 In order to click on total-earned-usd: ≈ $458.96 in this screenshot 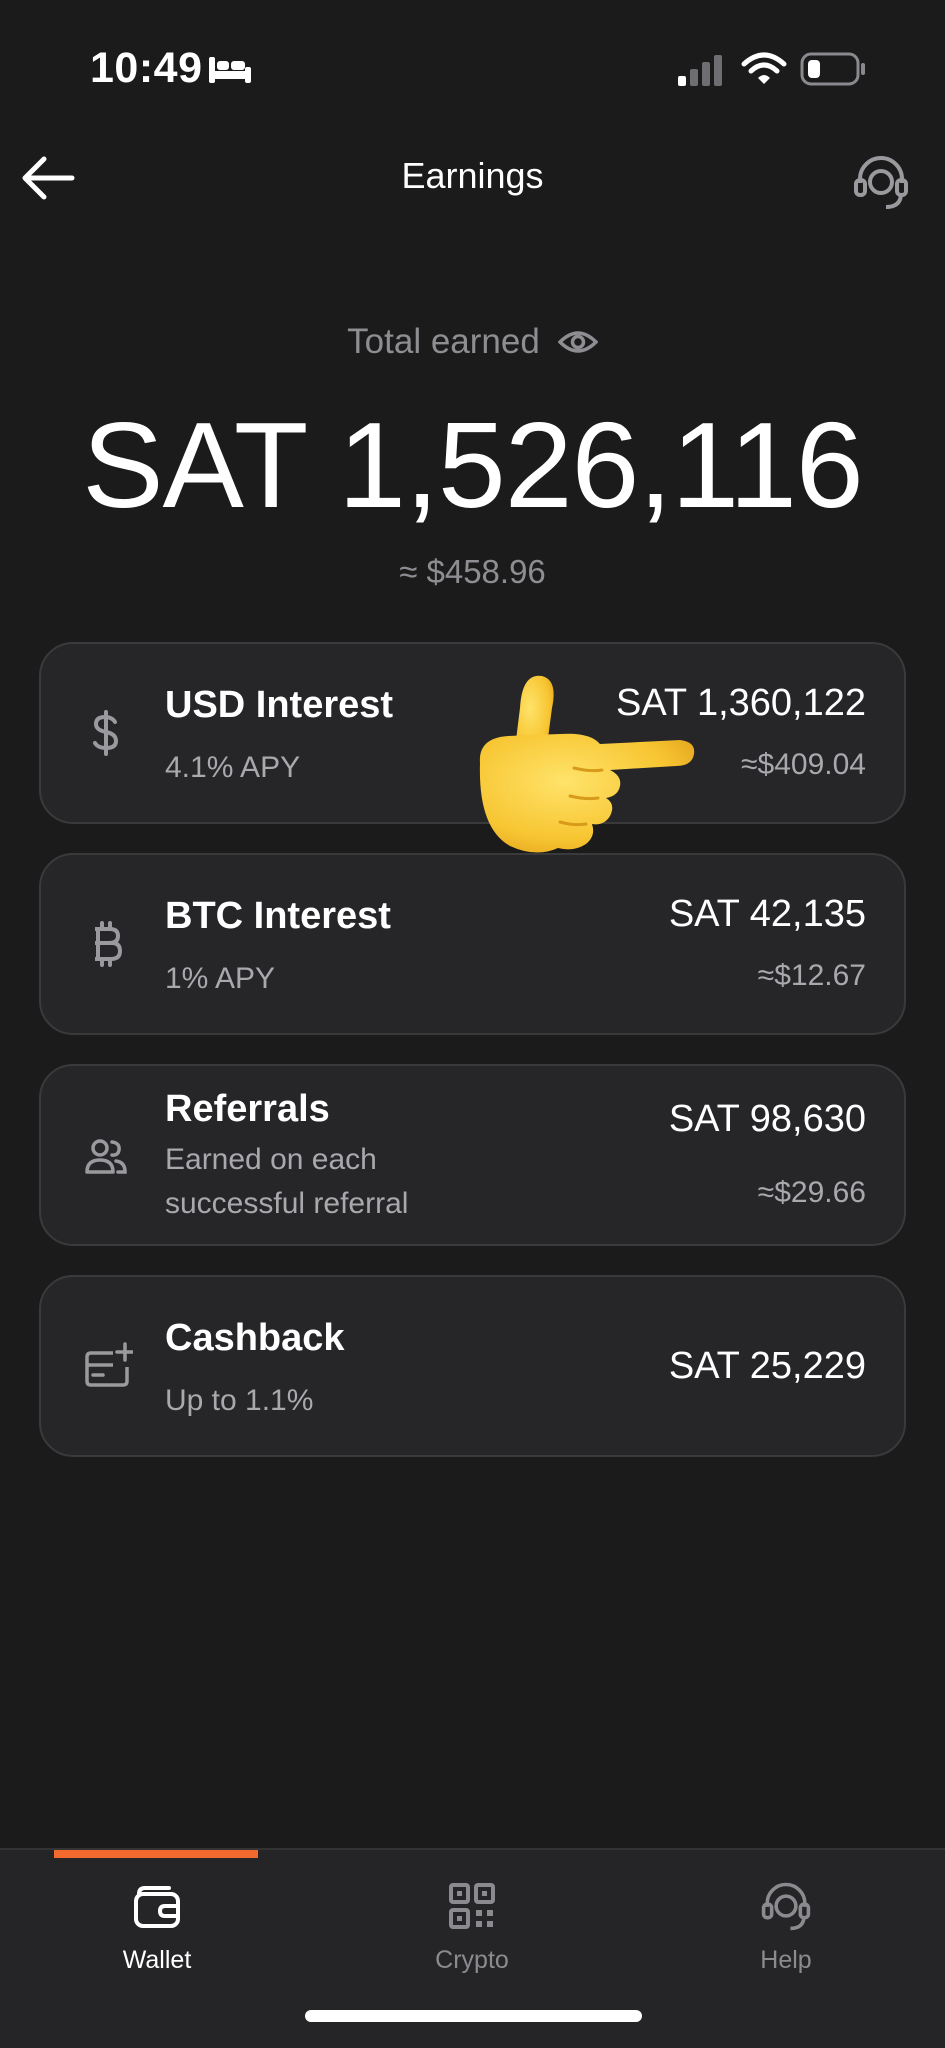, I will do `click(472, 571)`.